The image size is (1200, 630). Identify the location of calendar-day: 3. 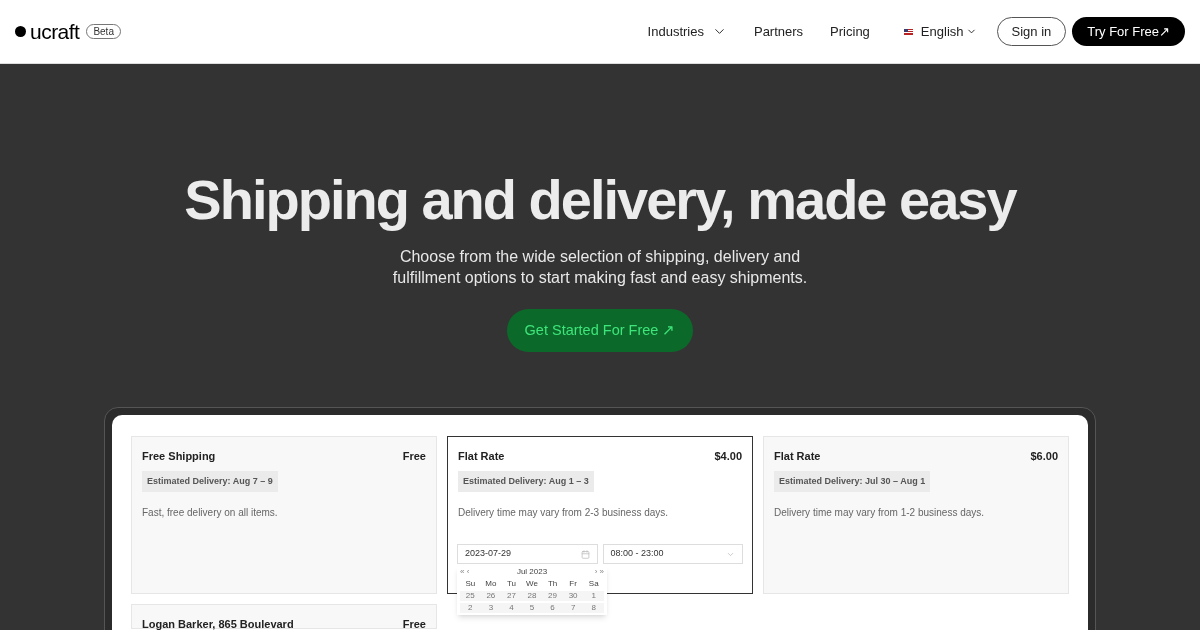
(491, 608).